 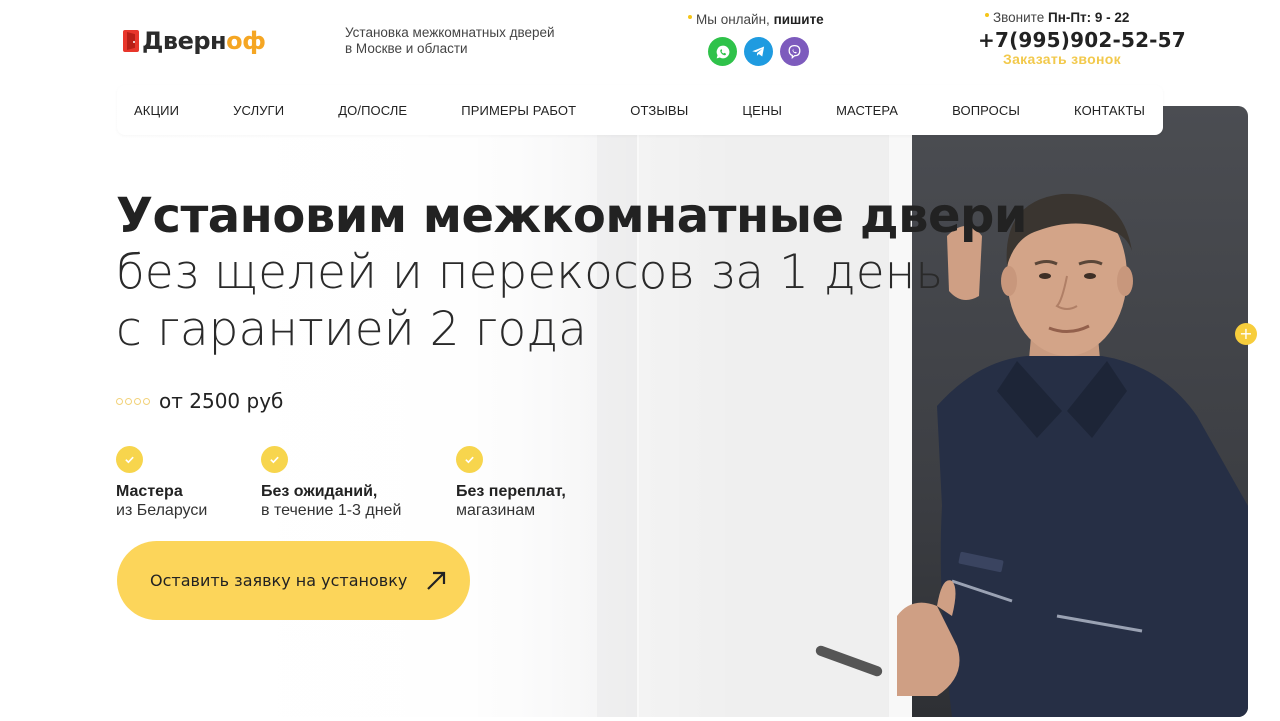 What do you see at coordinates (733, 19) in the screenshot?
I see `online-prefix: Мы онлайн,` at bounding box center [733, 19].